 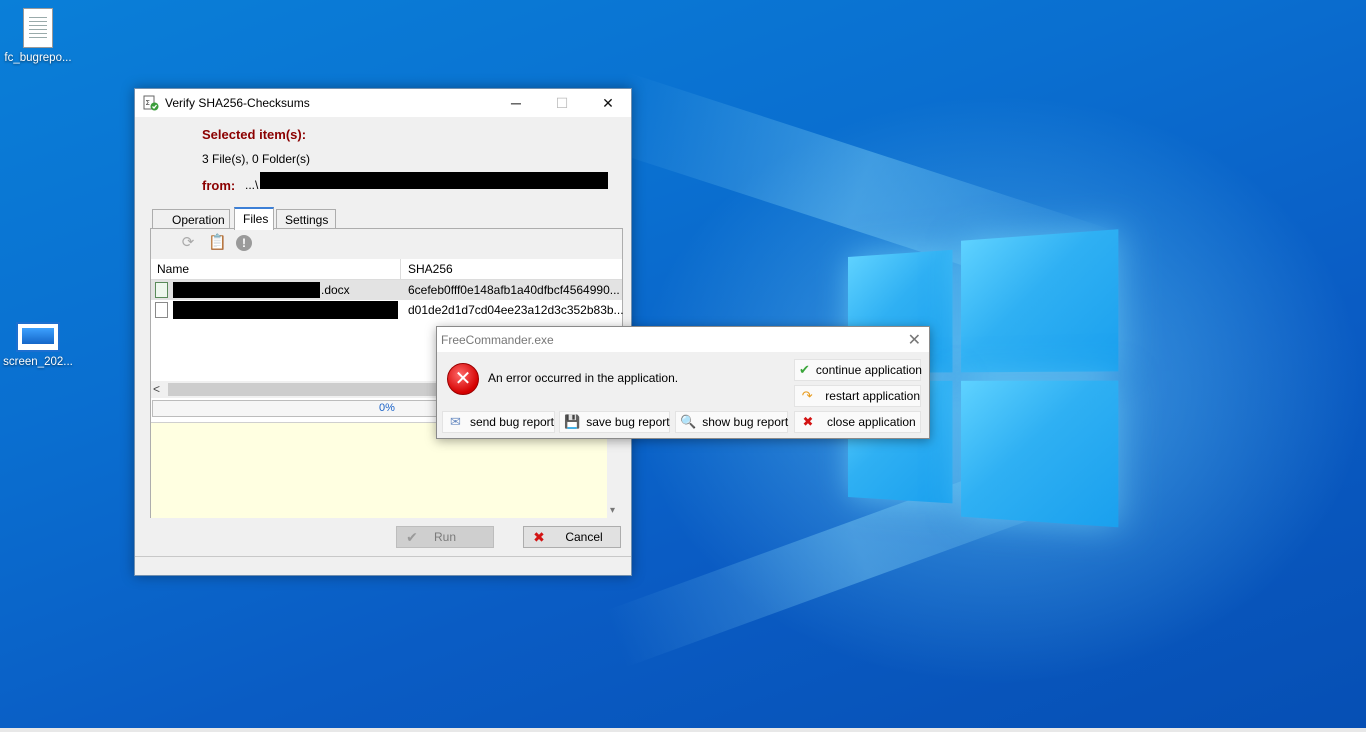 I want to click on minimize-button: ─, so click(x=516, y=103).